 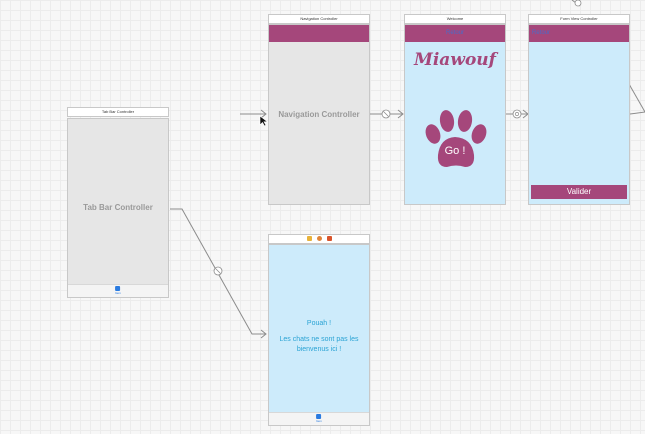 What do you see at coordinates (118, 112) in the screenshot?
I see `tab-bar-controller-title: Tab Bar Controller` at bounding box center [118, 112].